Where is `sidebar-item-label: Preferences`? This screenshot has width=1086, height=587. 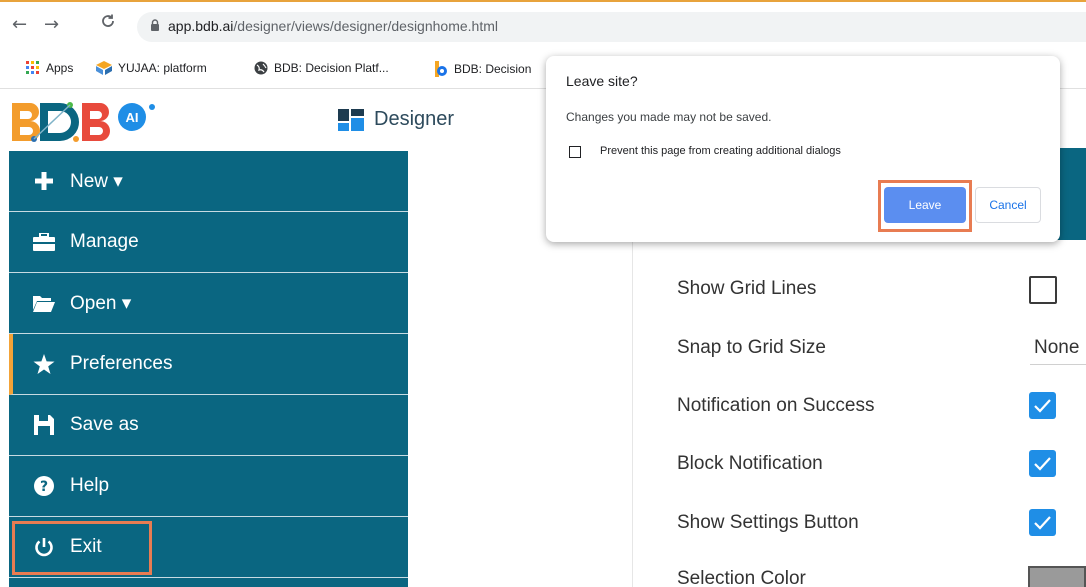 sidebar-item-label: Preferences is located at coordinates (121, 363).